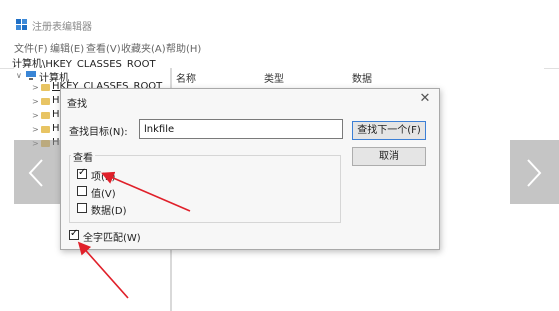 The height and width of the screenshot is (311, 559). What do you see at coordinates (274, 77) in the screenshot?
I see `column-header-type: 类型` at bounding box center [274, 77].